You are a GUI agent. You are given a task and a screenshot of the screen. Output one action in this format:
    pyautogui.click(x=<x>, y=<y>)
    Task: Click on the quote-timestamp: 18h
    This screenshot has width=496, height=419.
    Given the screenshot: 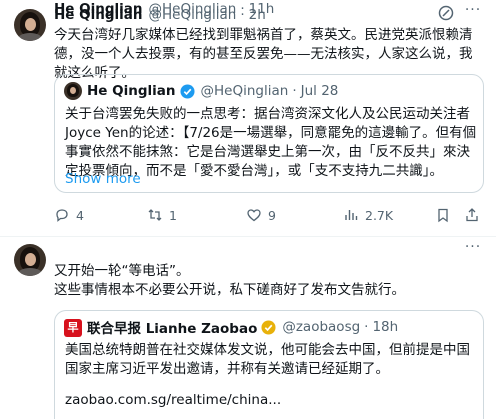 What is the action you would take?
    pyautogui.click(x=385, y=327)
    